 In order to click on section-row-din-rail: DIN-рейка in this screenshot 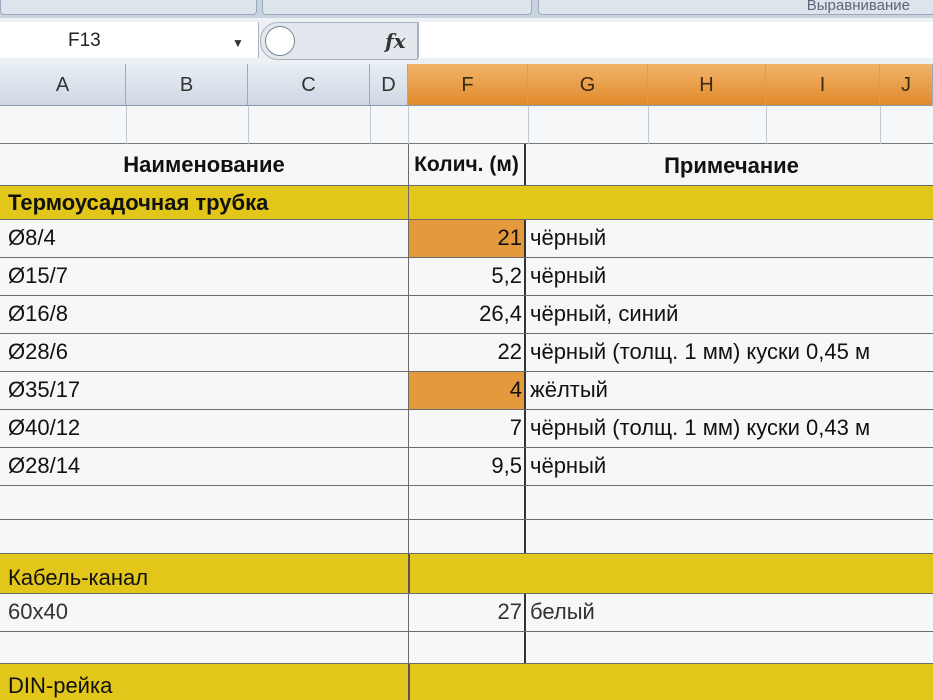, I will do `click(466, 682)`.